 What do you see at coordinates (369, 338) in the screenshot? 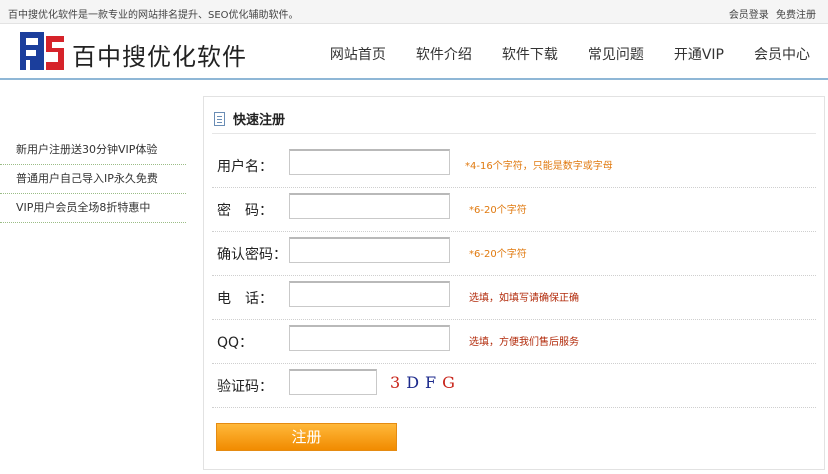
I see `qq-input` at bounding box center [369, 338].